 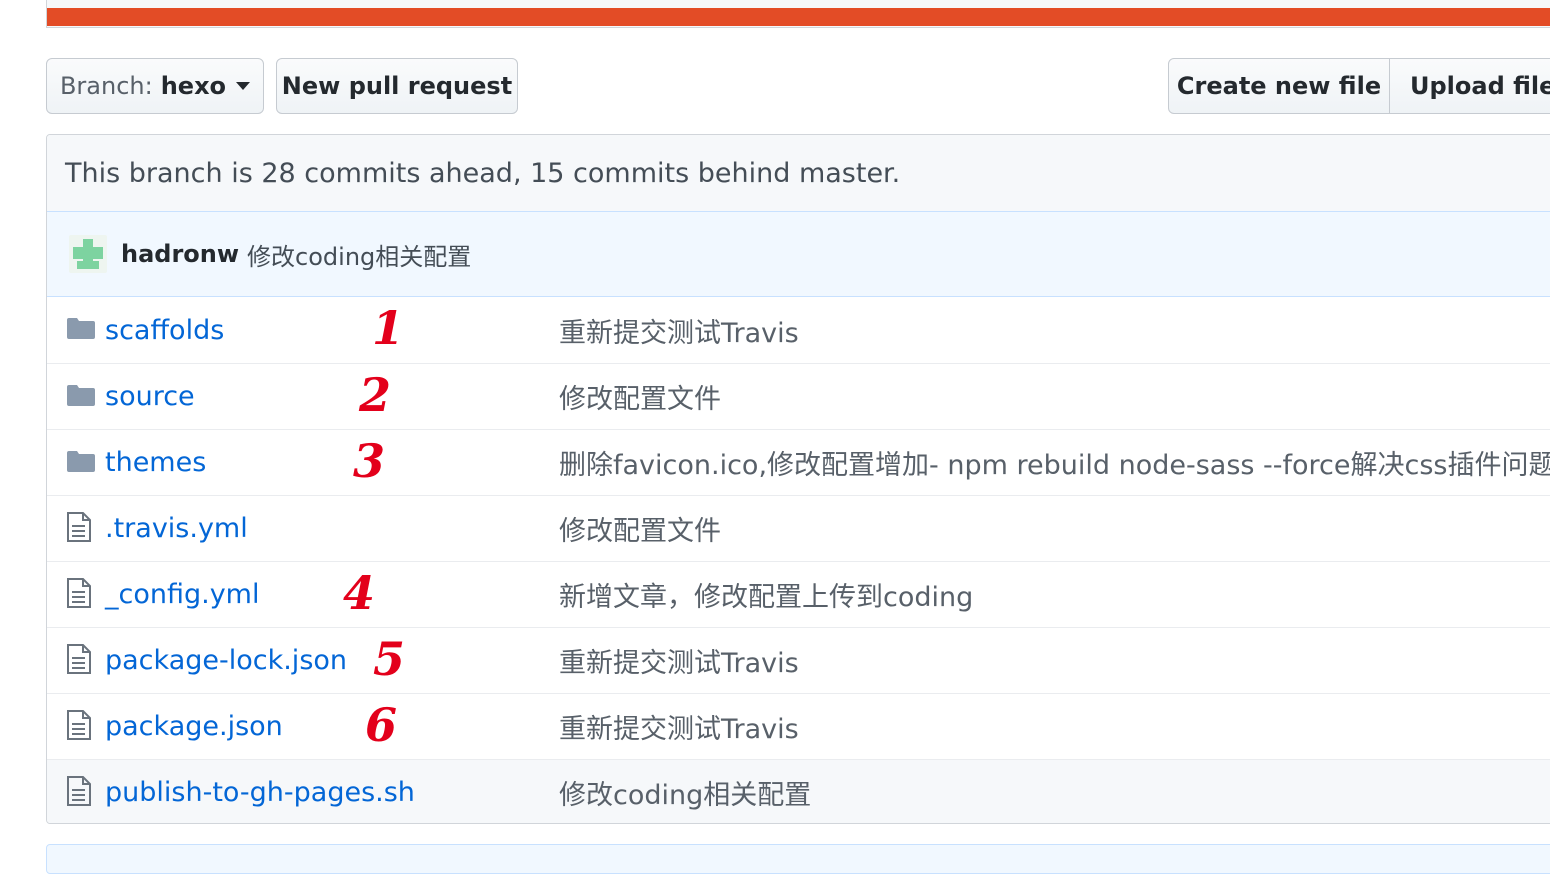 I want to click on upload-files-button: Upload files, so click(x=1469, y=86).